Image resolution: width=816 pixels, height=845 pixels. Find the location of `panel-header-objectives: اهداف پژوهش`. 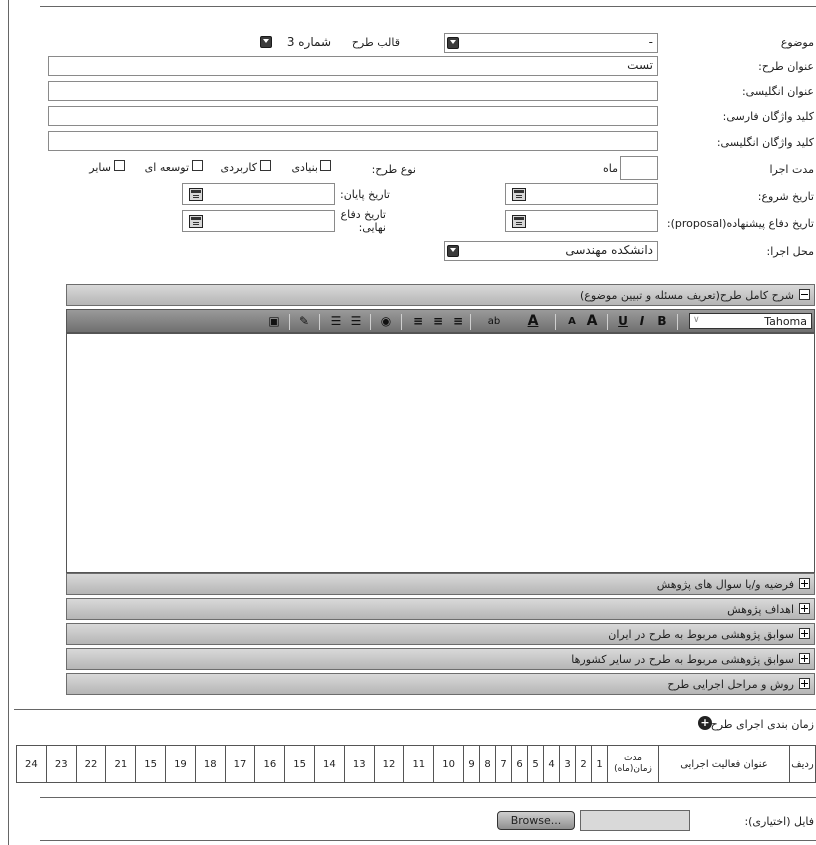

panel-header-objectives: اهداف پژوهش is located at coordinates (440, 609).